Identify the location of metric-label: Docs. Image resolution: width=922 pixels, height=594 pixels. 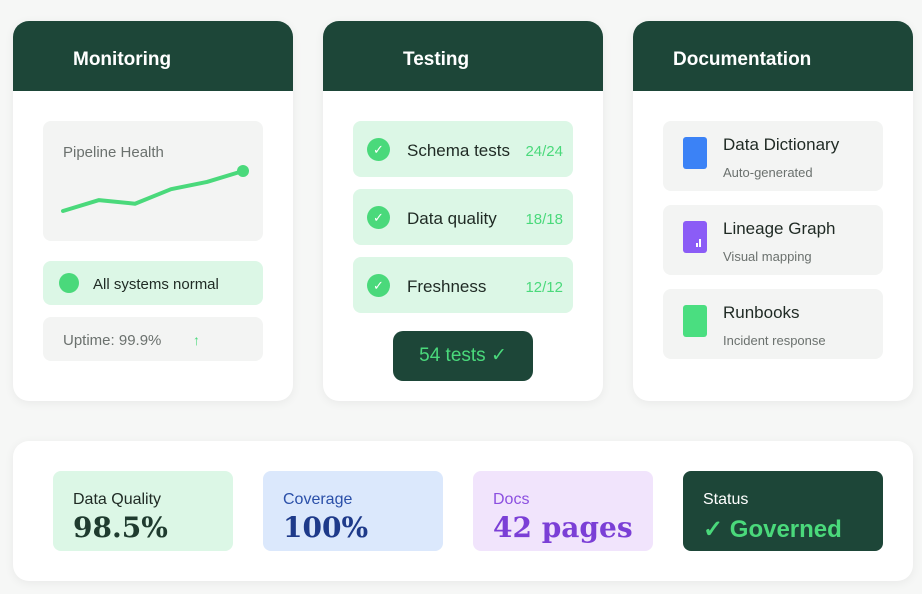
(511, 499).